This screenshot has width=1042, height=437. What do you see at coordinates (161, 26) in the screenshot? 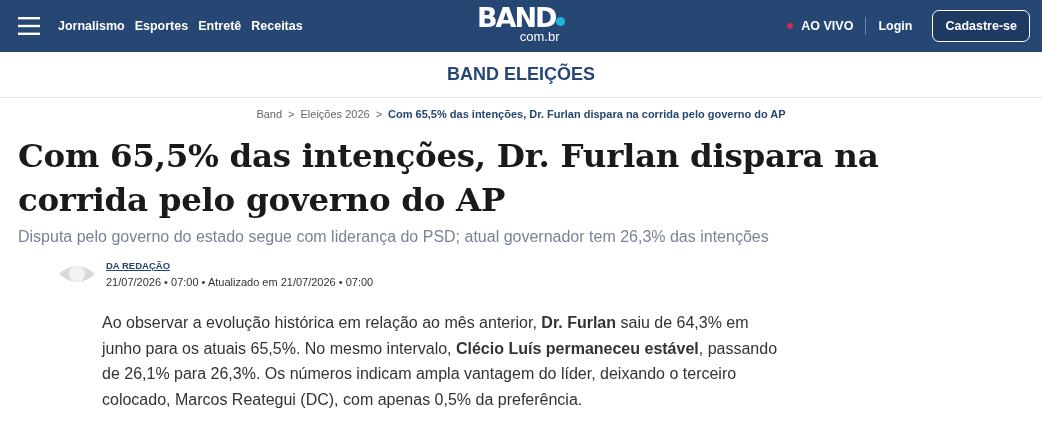
I see `nav-link: Esportes` at bounding box center [161, 26].